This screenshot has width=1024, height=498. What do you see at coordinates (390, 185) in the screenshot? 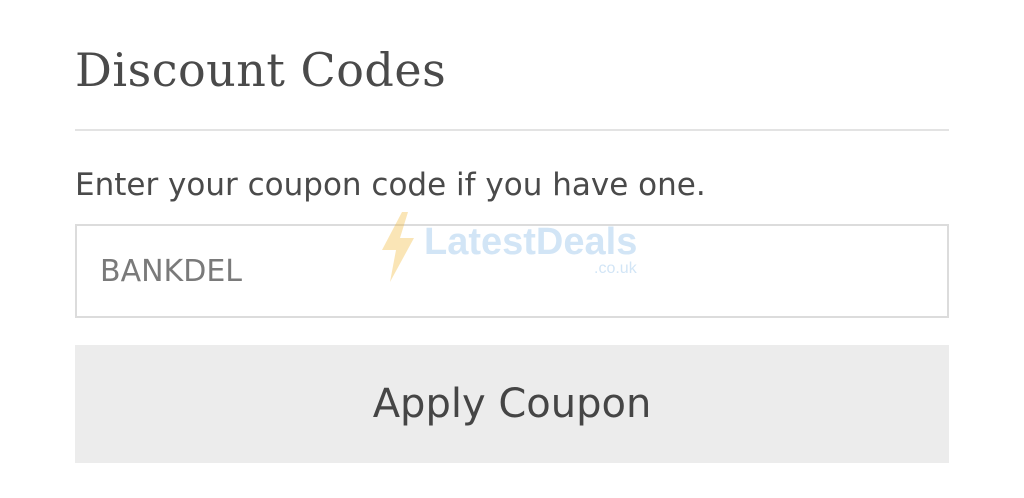
I see `coupon-instruction: Enter your coupon code if you have one.` at bounding box center [390, 185].